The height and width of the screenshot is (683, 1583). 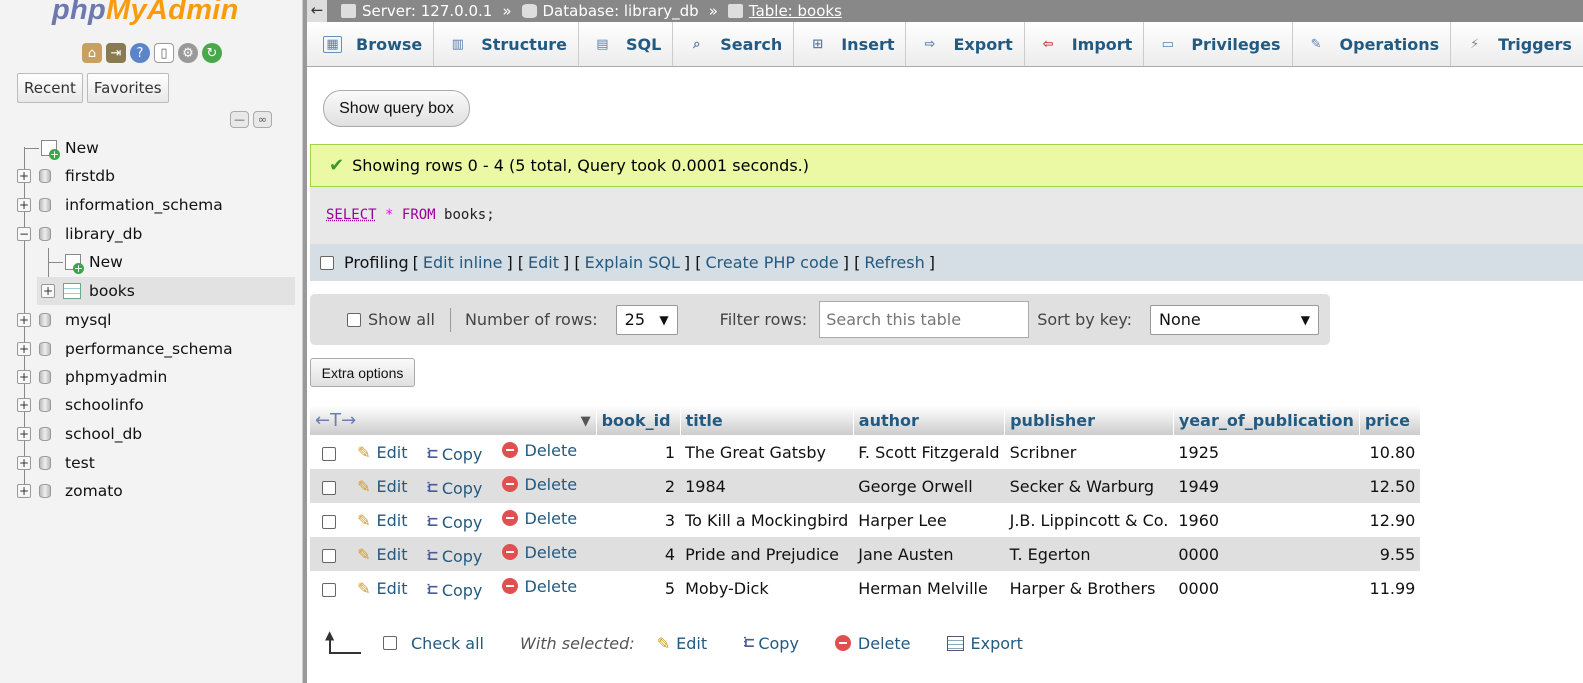 What do you see at coordinates (1235, 319) in the screenshot?
I see `sort-by-key-select: None ▼` at bounding box center [1235, 319].